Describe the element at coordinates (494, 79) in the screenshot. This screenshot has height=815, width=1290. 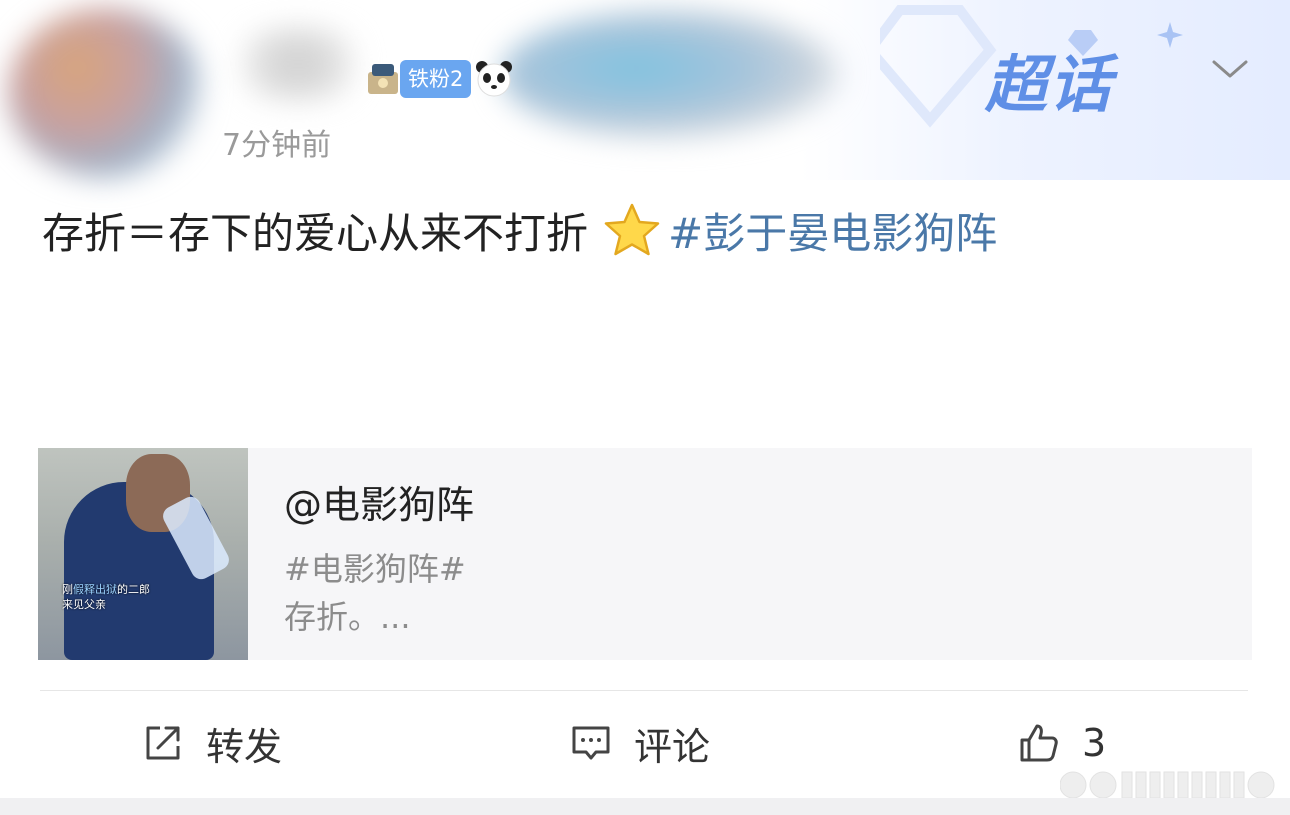
I see `panda-icon` at that location.